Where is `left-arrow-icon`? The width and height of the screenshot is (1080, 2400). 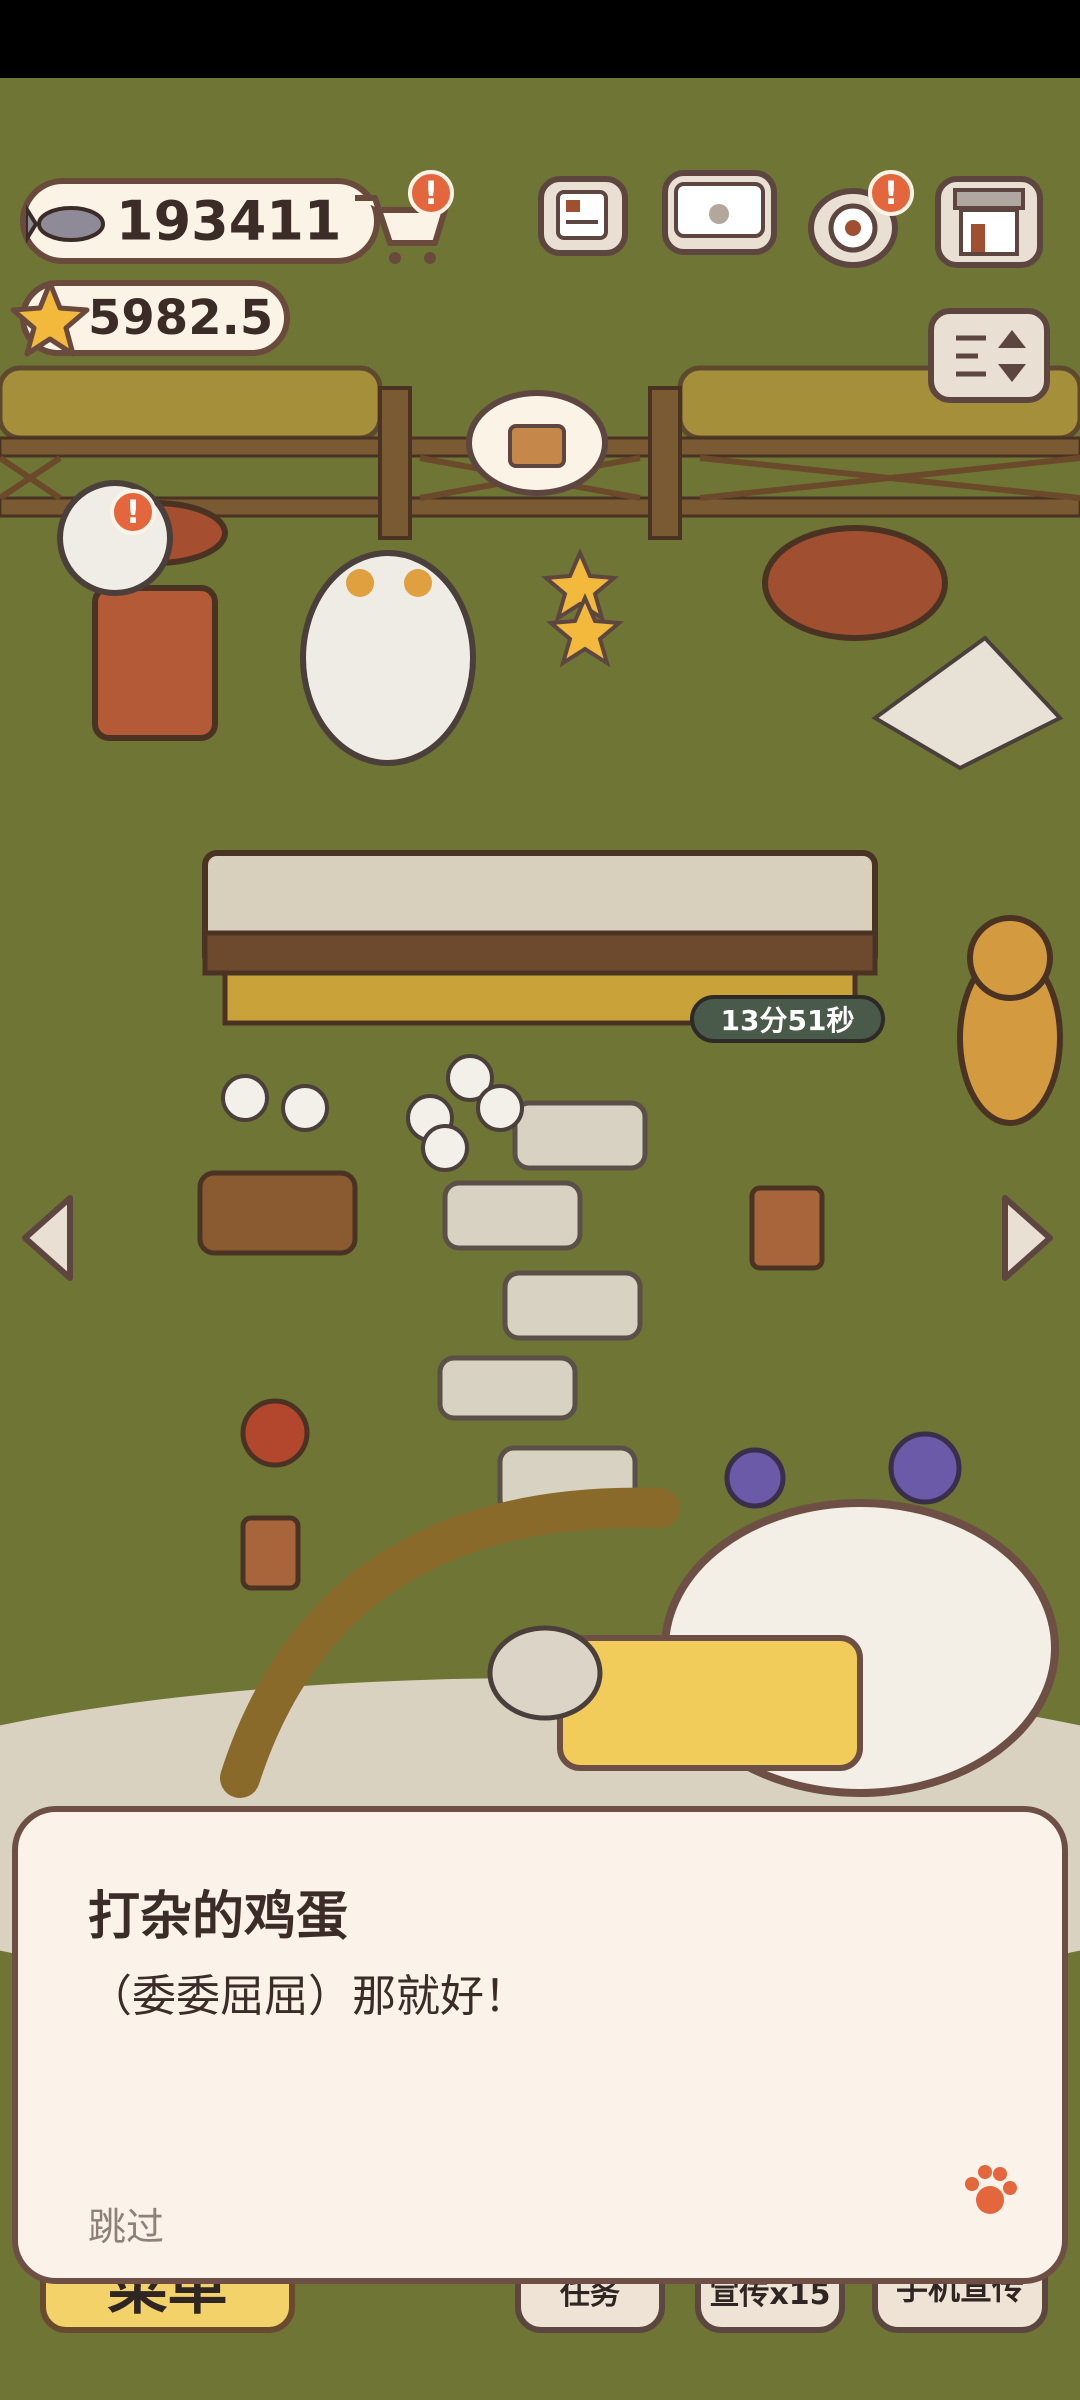 left-arrow-icon is located at coordinates (50, 1238).